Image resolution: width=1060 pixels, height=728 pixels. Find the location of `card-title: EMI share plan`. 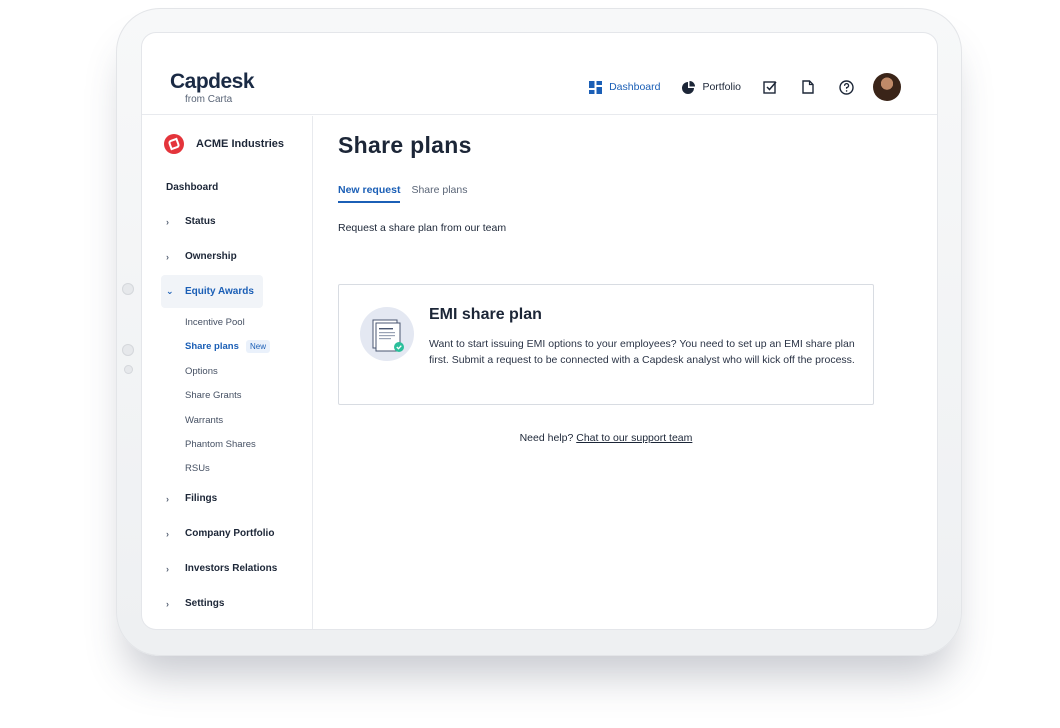

card-title: EMI share plan is located at coordinates (485, 314).